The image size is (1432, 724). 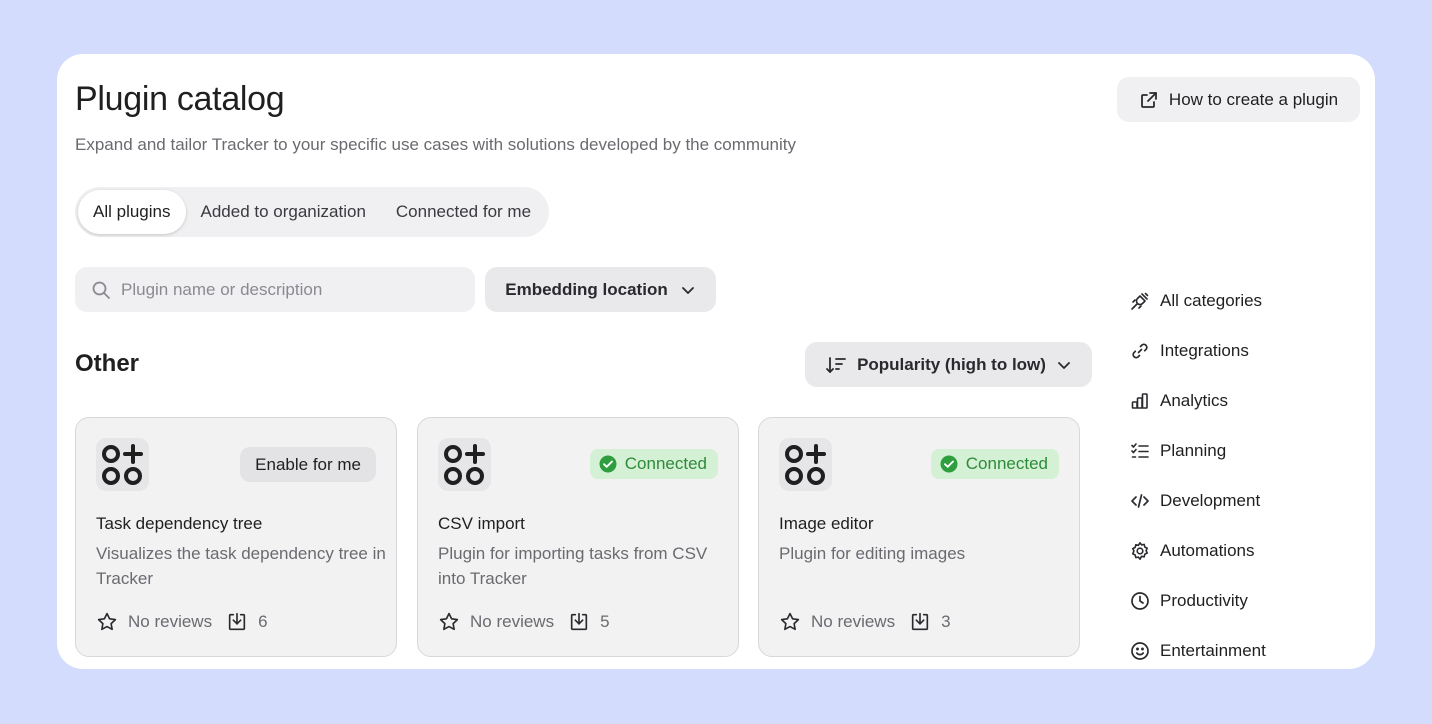 What do you see at coordinates (1253, 99) in the screenshot?
I see `how-to-create-plugin-label: How to create a plugin` at bounding box center [1253, 99].